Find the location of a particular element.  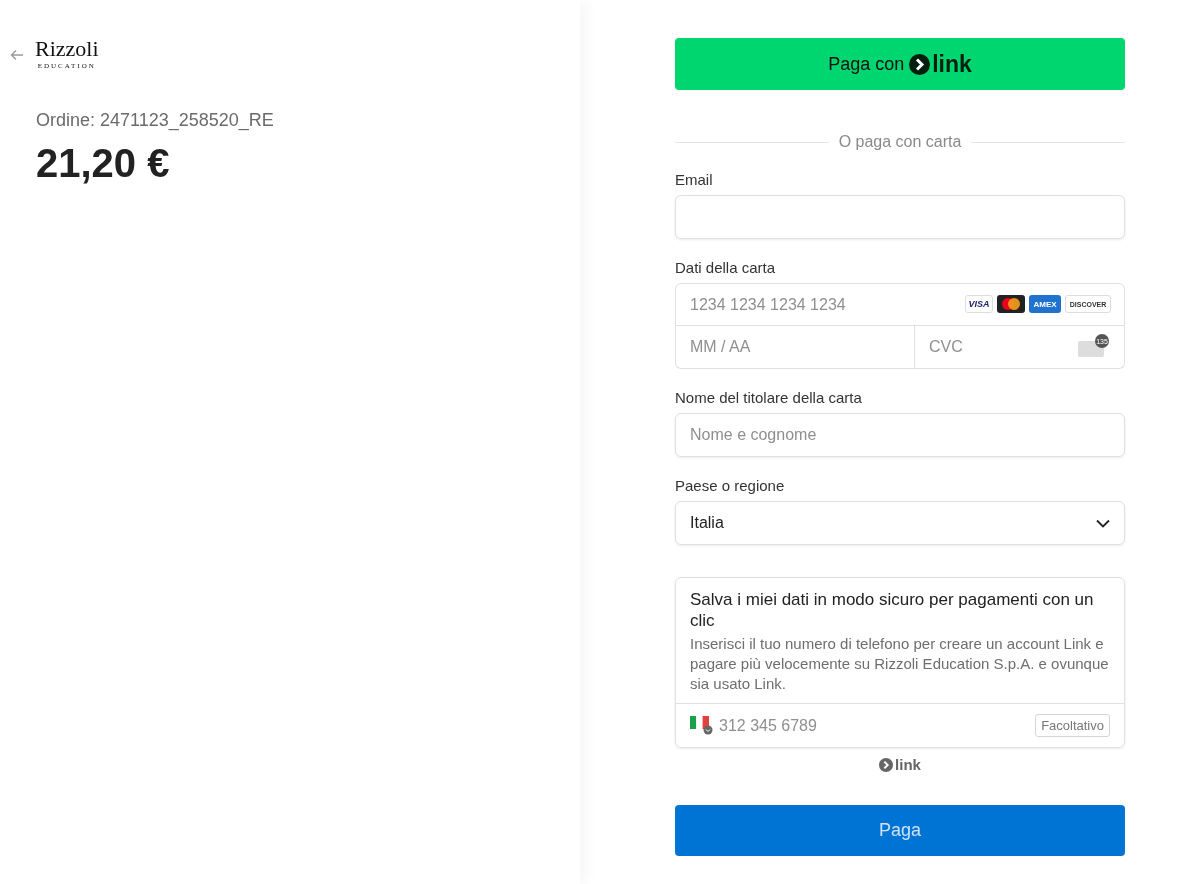

save-title: Salva i miei dati in modo sicuro per pagamenti con un clic is located at coordinates (892, 610).